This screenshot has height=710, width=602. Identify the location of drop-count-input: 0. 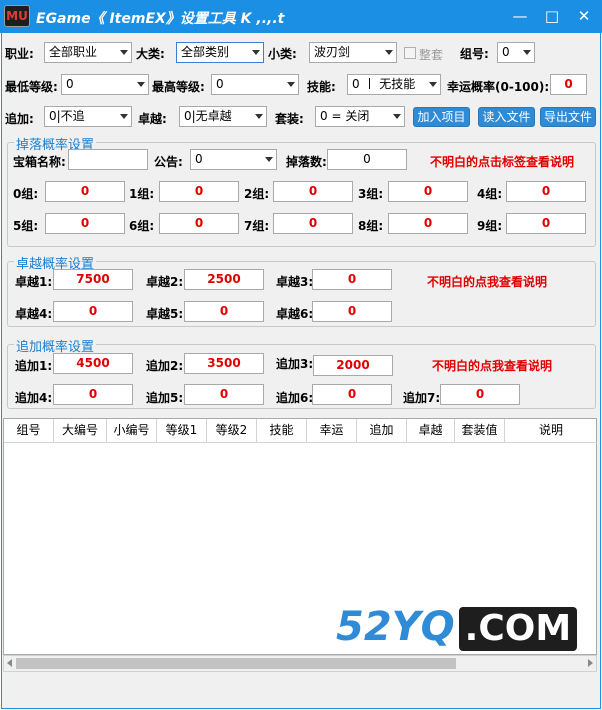
(367, 159).